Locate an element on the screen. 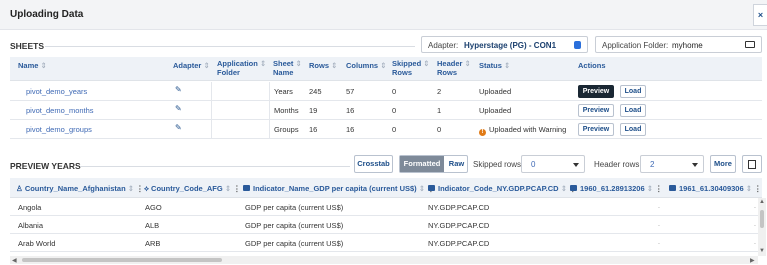 The height and width of the screenshot is (265, 767). columns-value: 16 is located at coordinates (350, 129).